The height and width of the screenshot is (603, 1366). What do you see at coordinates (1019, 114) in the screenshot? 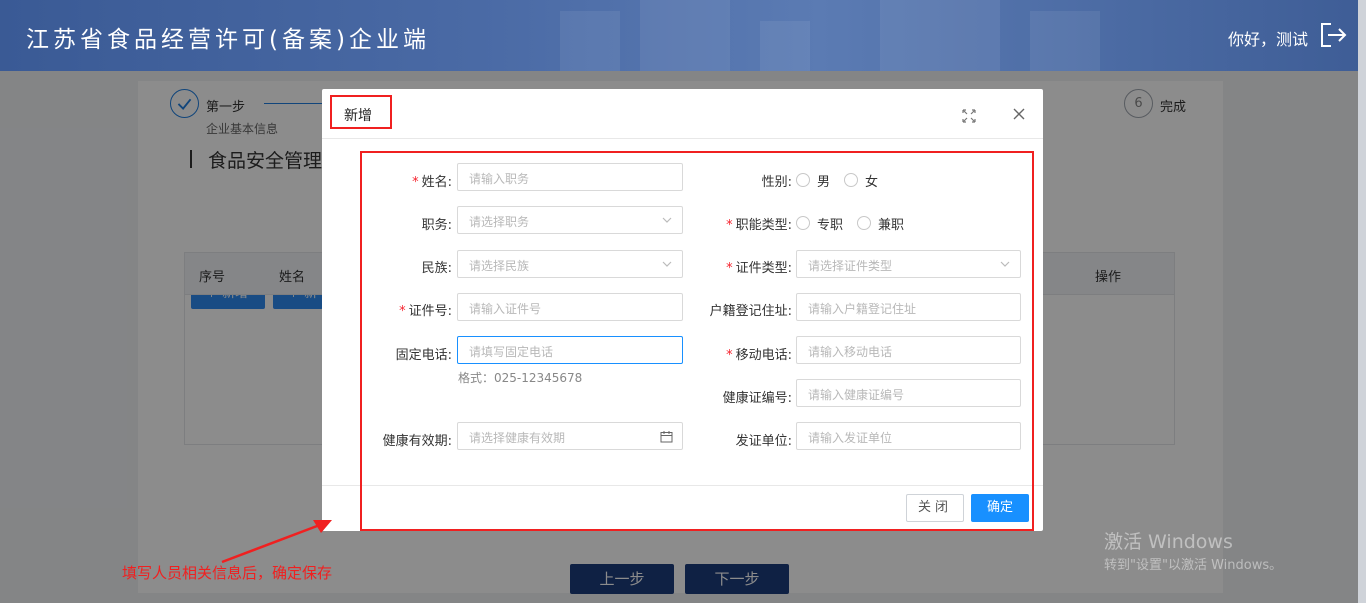
I see `close-icon` at bounding box center [1019, 114].